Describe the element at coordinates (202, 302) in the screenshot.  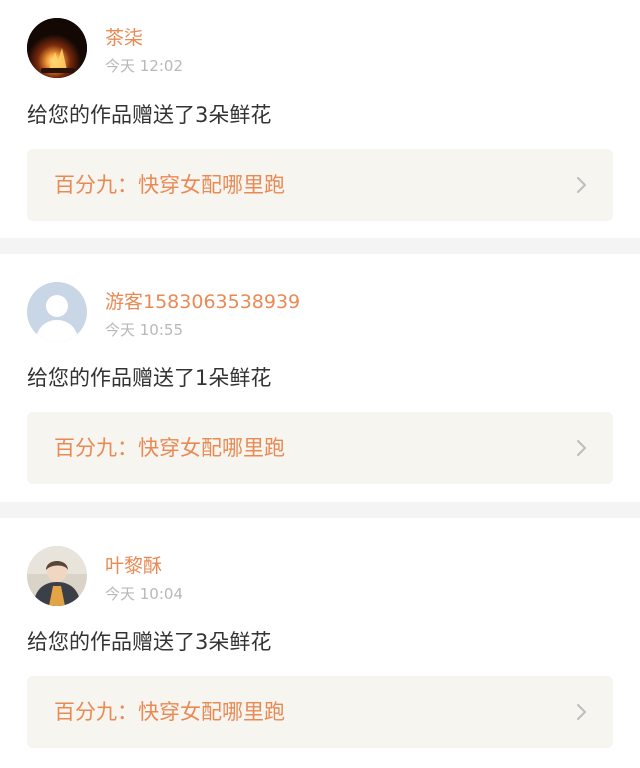
I see `username: 游客1583063538939` at that location.